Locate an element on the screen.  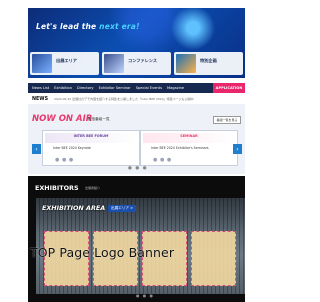
nav-item-magazine: Magazine is located at coordinates (175, 88).